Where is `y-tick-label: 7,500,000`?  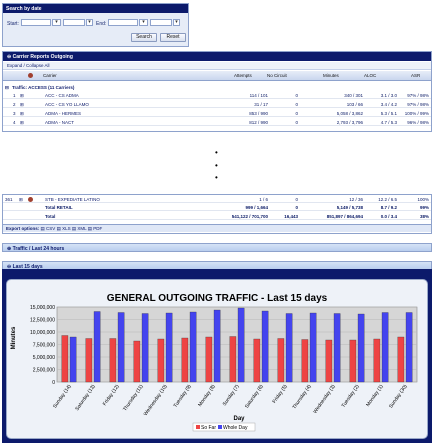 y-tick-label: 7,500,000 is located at coordinates (44, 345).